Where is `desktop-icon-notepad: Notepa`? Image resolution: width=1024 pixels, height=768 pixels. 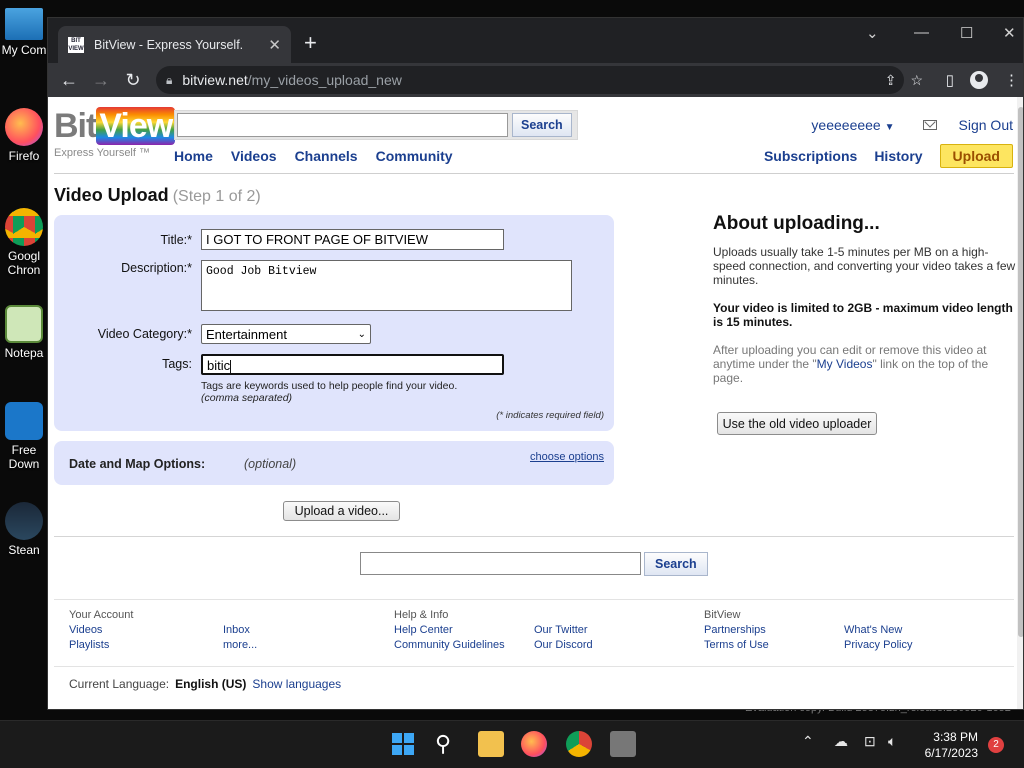 desktop-icon-notepad: Notepa is located at coordinates (24, 332).